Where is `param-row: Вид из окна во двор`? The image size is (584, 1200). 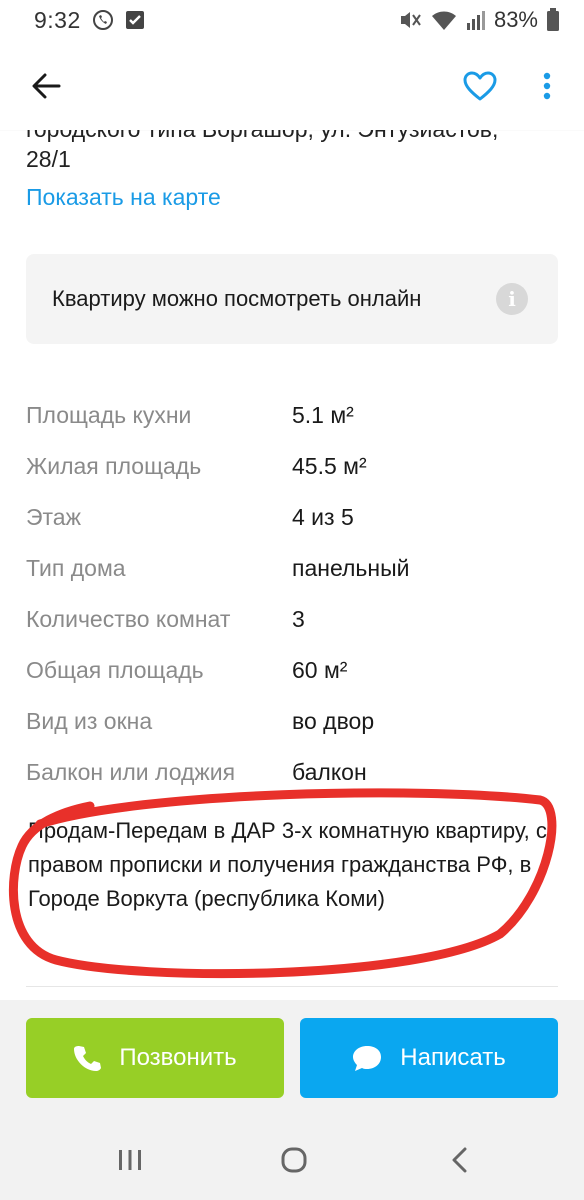 param-row: Вид из окна во двор is located at coordinates (296, 721).